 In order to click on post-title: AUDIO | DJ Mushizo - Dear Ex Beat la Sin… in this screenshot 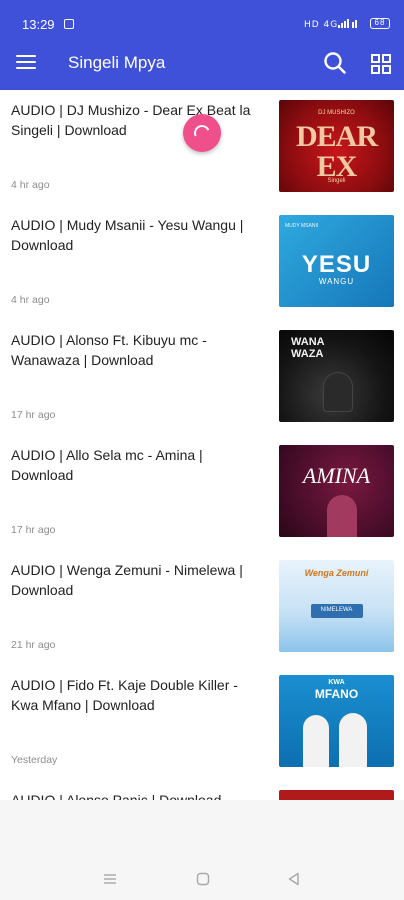, I will do `click(137, 120)`.